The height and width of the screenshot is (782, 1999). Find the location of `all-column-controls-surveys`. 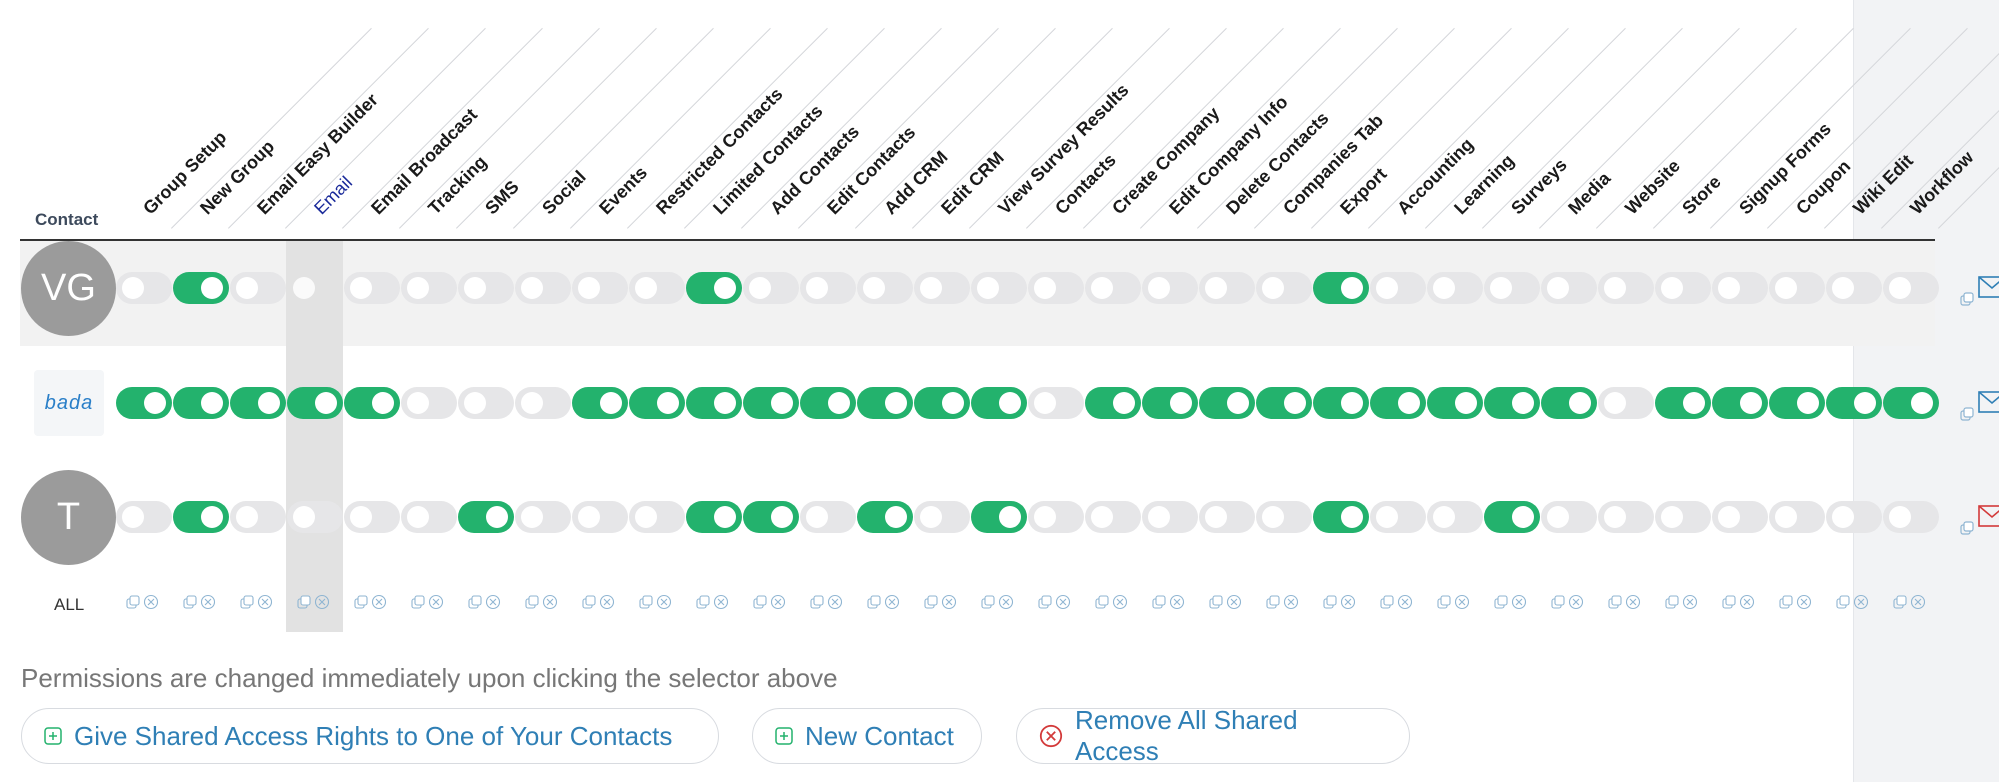

all-column-controls-surveys is located at coordinates (1511, 602).